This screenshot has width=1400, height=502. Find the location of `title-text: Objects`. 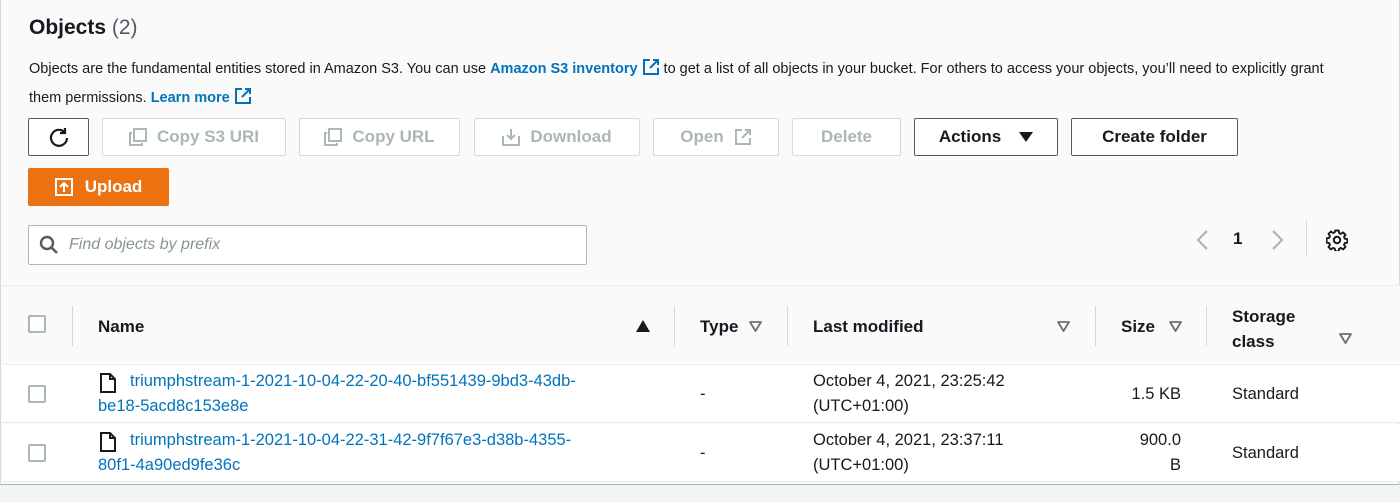

title-text: Objects is located at coordinates (68, 27).